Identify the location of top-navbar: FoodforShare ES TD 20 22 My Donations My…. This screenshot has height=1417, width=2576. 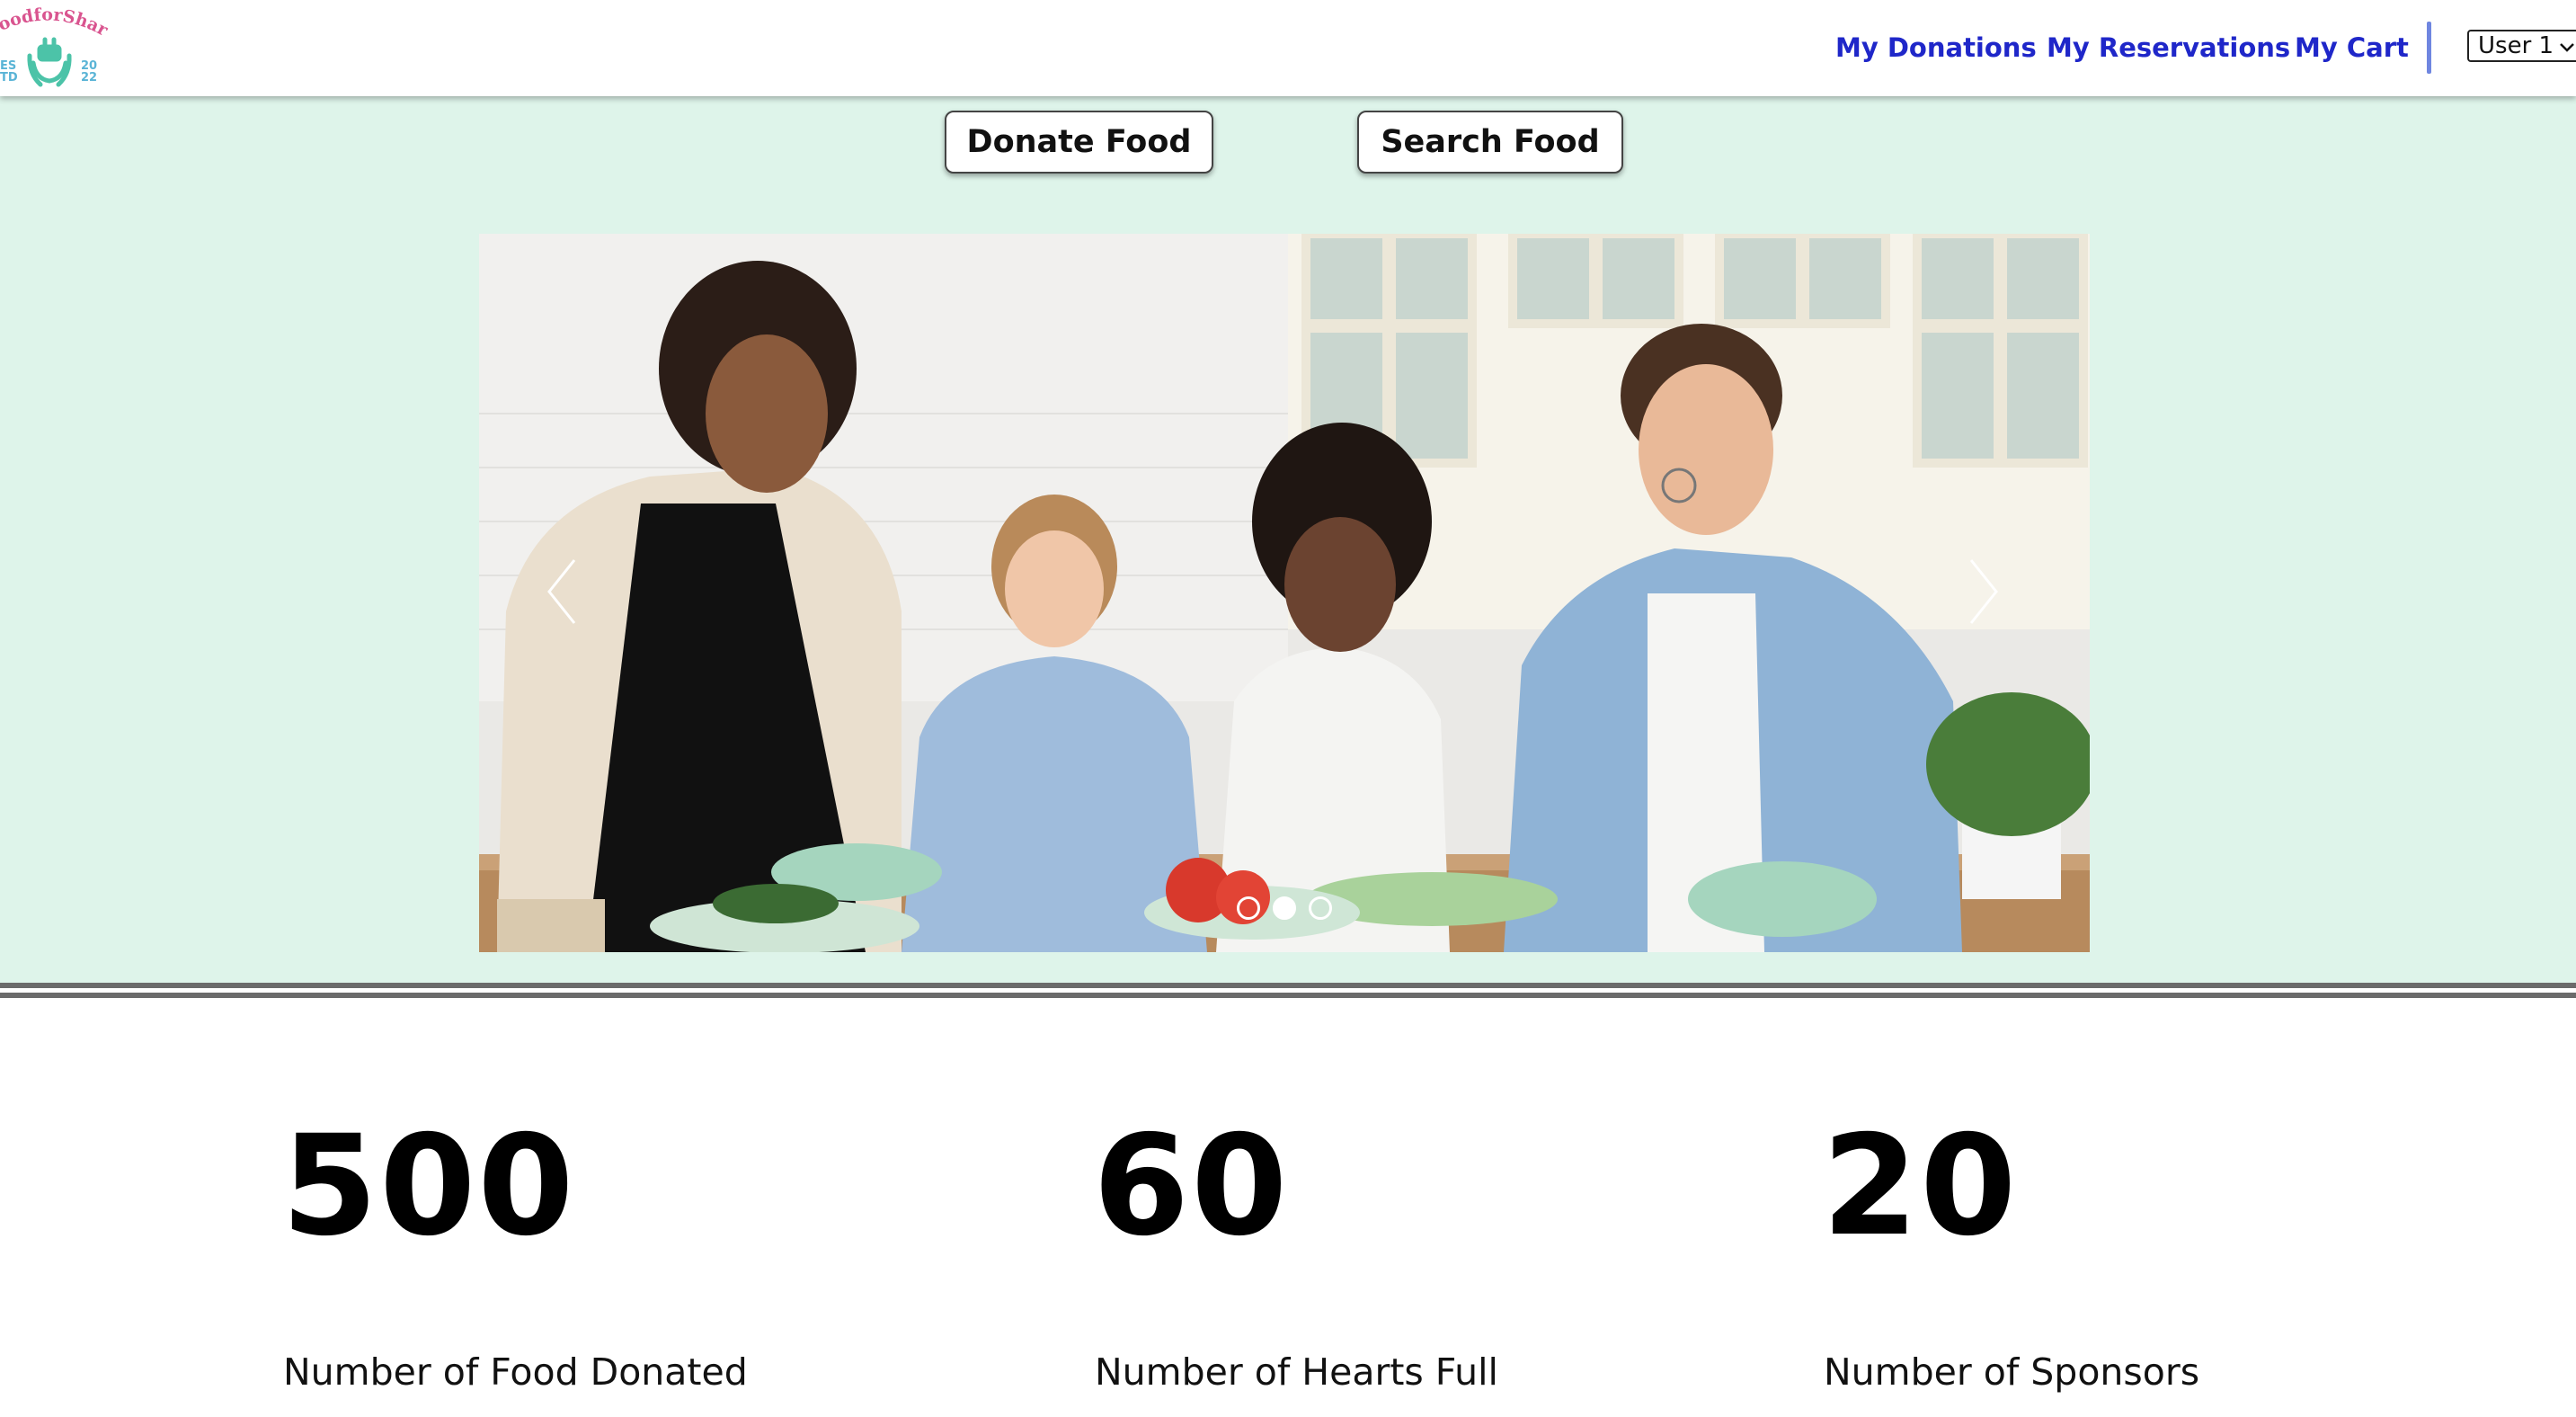
(1288, 48).